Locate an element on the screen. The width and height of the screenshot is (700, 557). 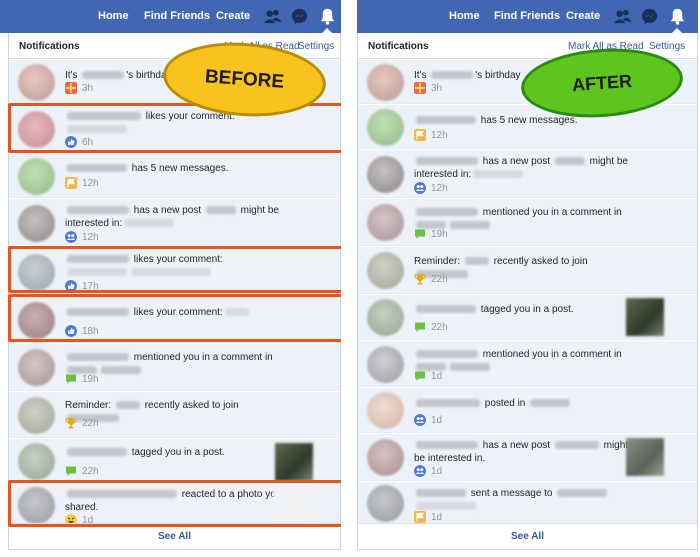
panel-divider is located at coordinates (349, 278).